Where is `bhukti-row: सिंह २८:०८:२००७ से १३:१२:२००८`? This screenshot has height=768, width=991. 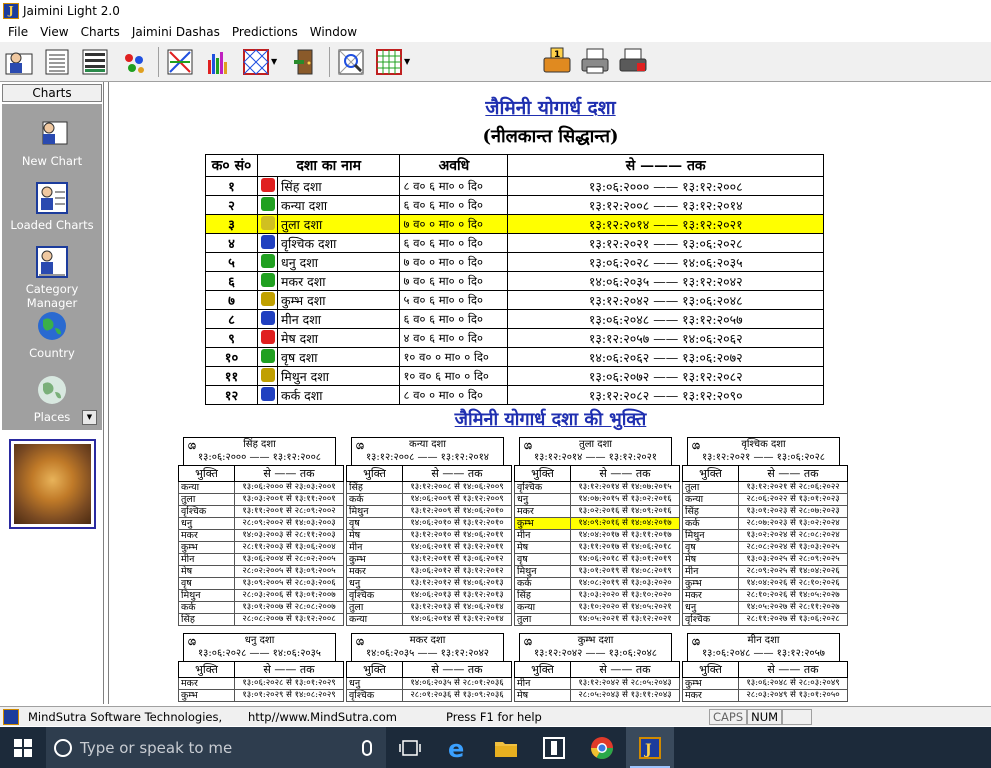
bhukti-row: सिंह २८:०८:२००७ से १३:१२:२००८ is located at coordinates (261, 619).